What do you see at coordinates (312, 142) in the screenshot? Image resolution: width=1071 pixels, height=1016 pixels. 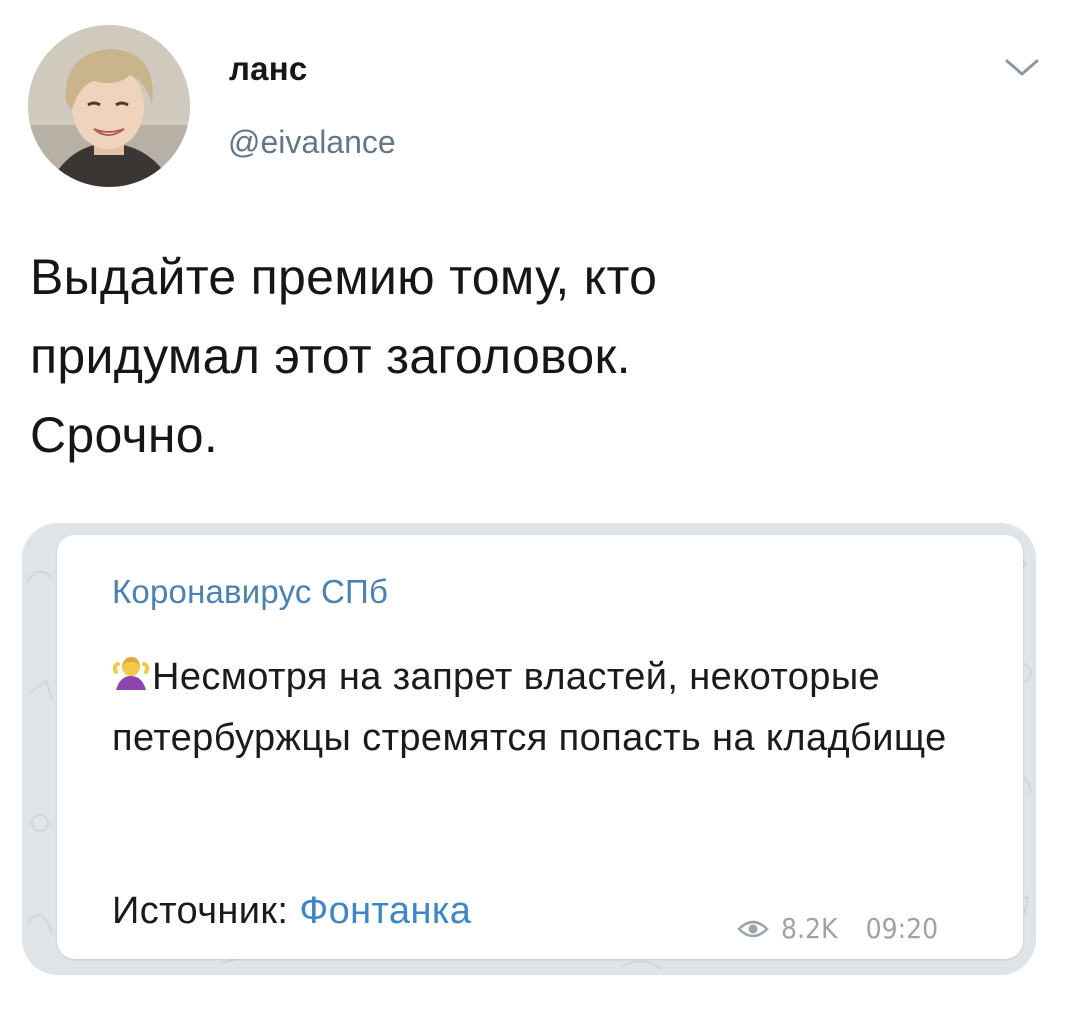 I see `user-handle: @eivalance` at bounding box center [312, 142].